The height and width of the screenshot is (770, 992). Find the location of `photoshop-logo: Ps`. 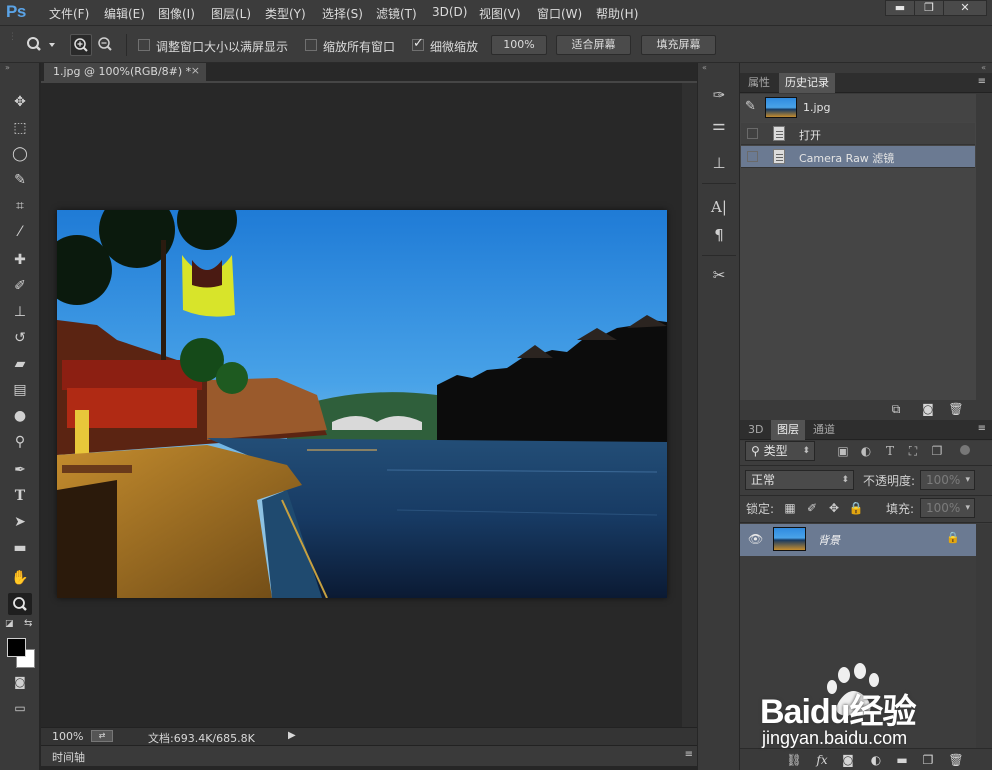

photoshop-logo: Ps is located at coordinates (16, 12).